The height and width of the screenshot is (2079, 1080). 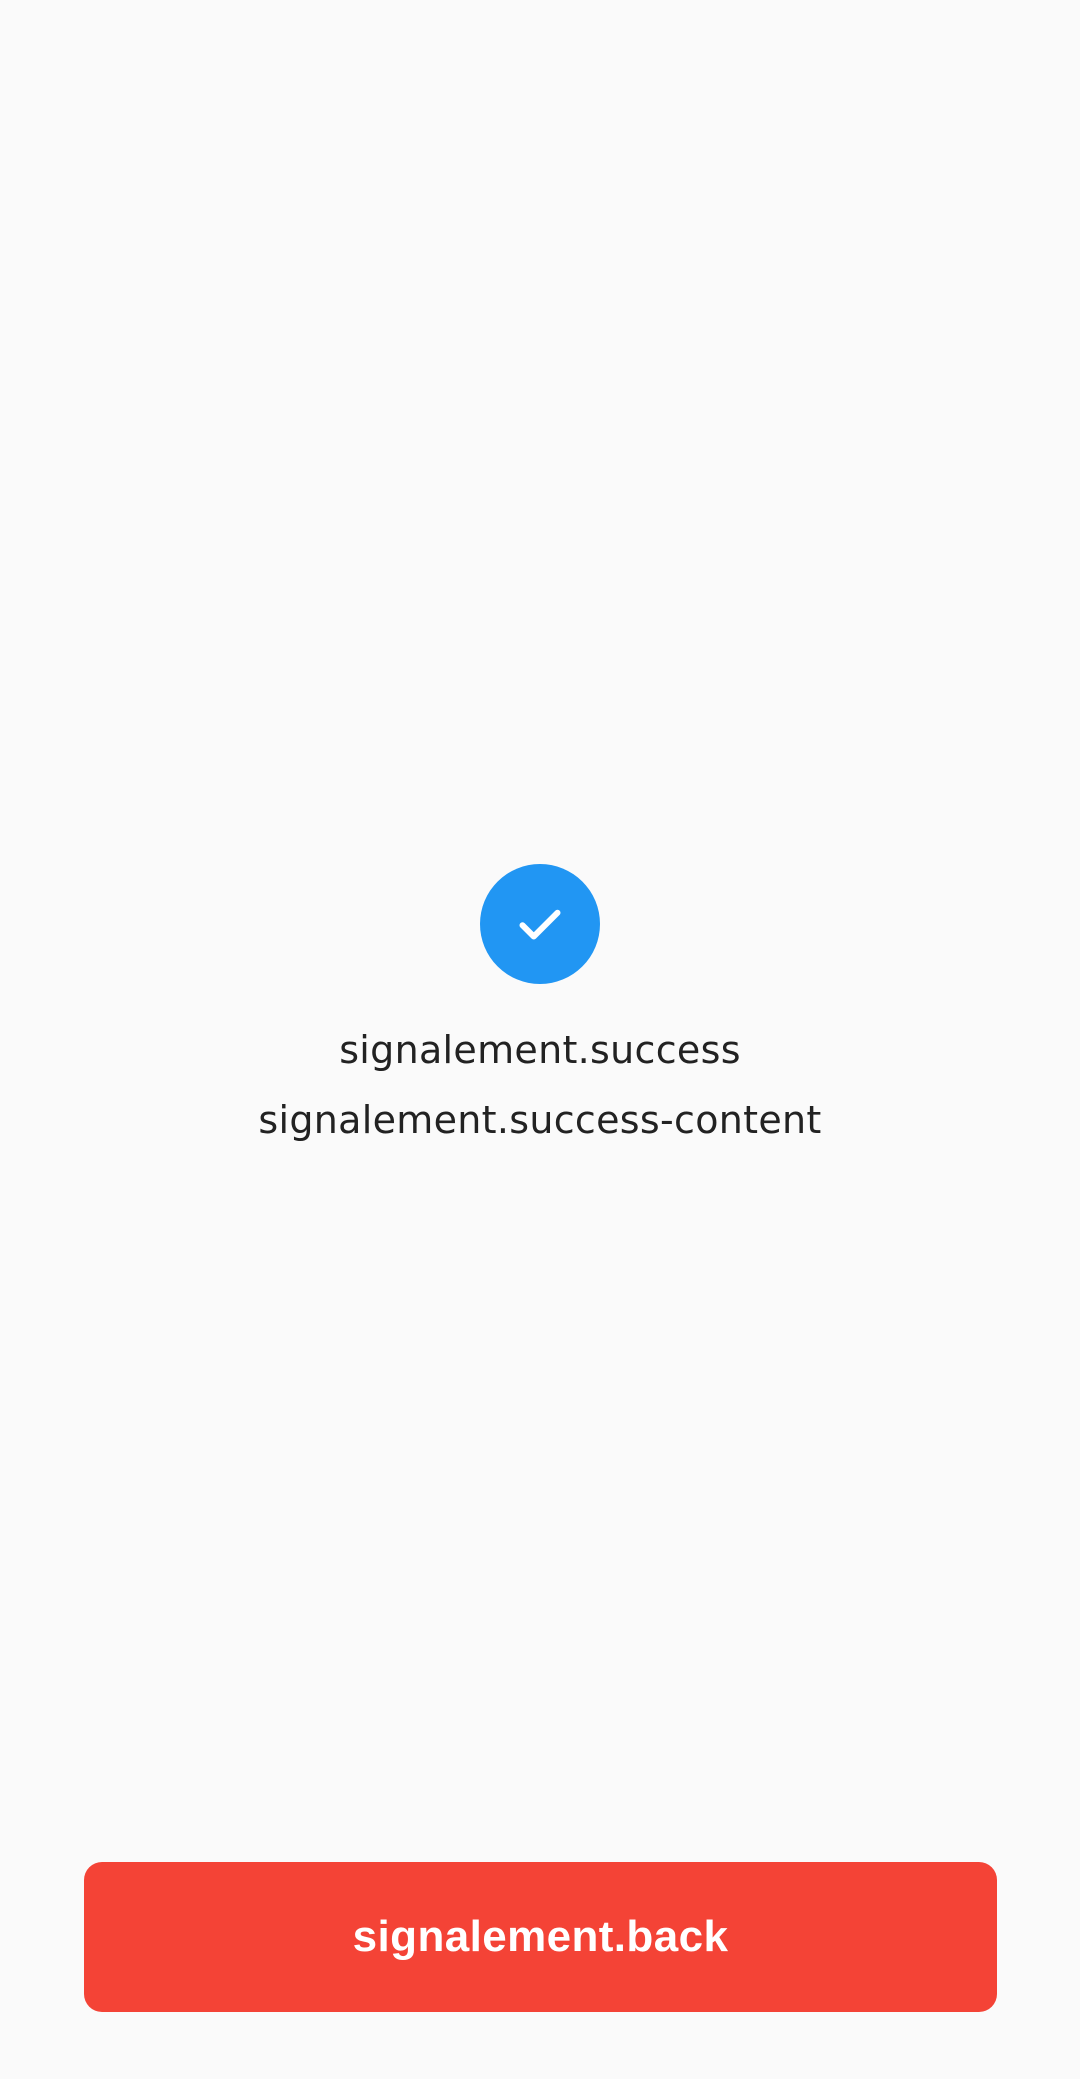 I want to click on check-circle-icon, so click(x=540, y=924).